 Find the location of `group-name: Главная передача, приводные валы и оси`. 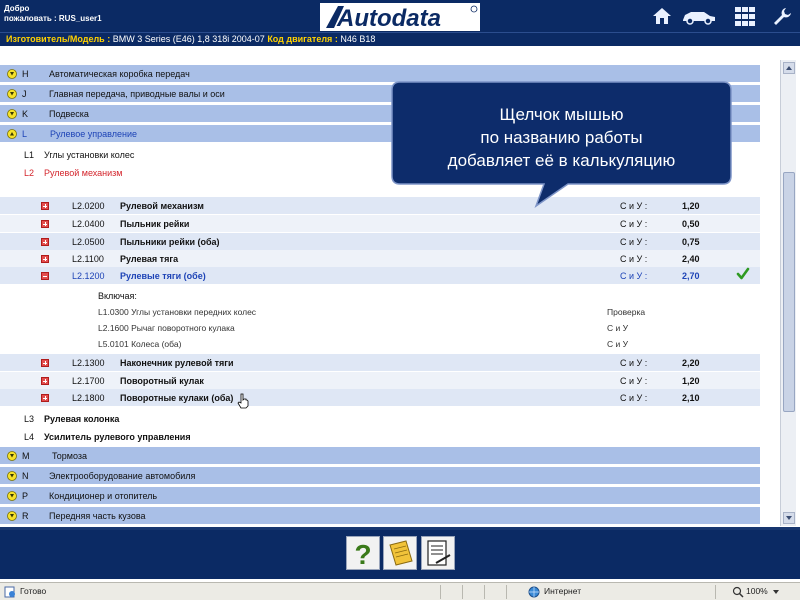

group-name: Главная передача, приводные валы и оси is located at coordinates (137, 94).